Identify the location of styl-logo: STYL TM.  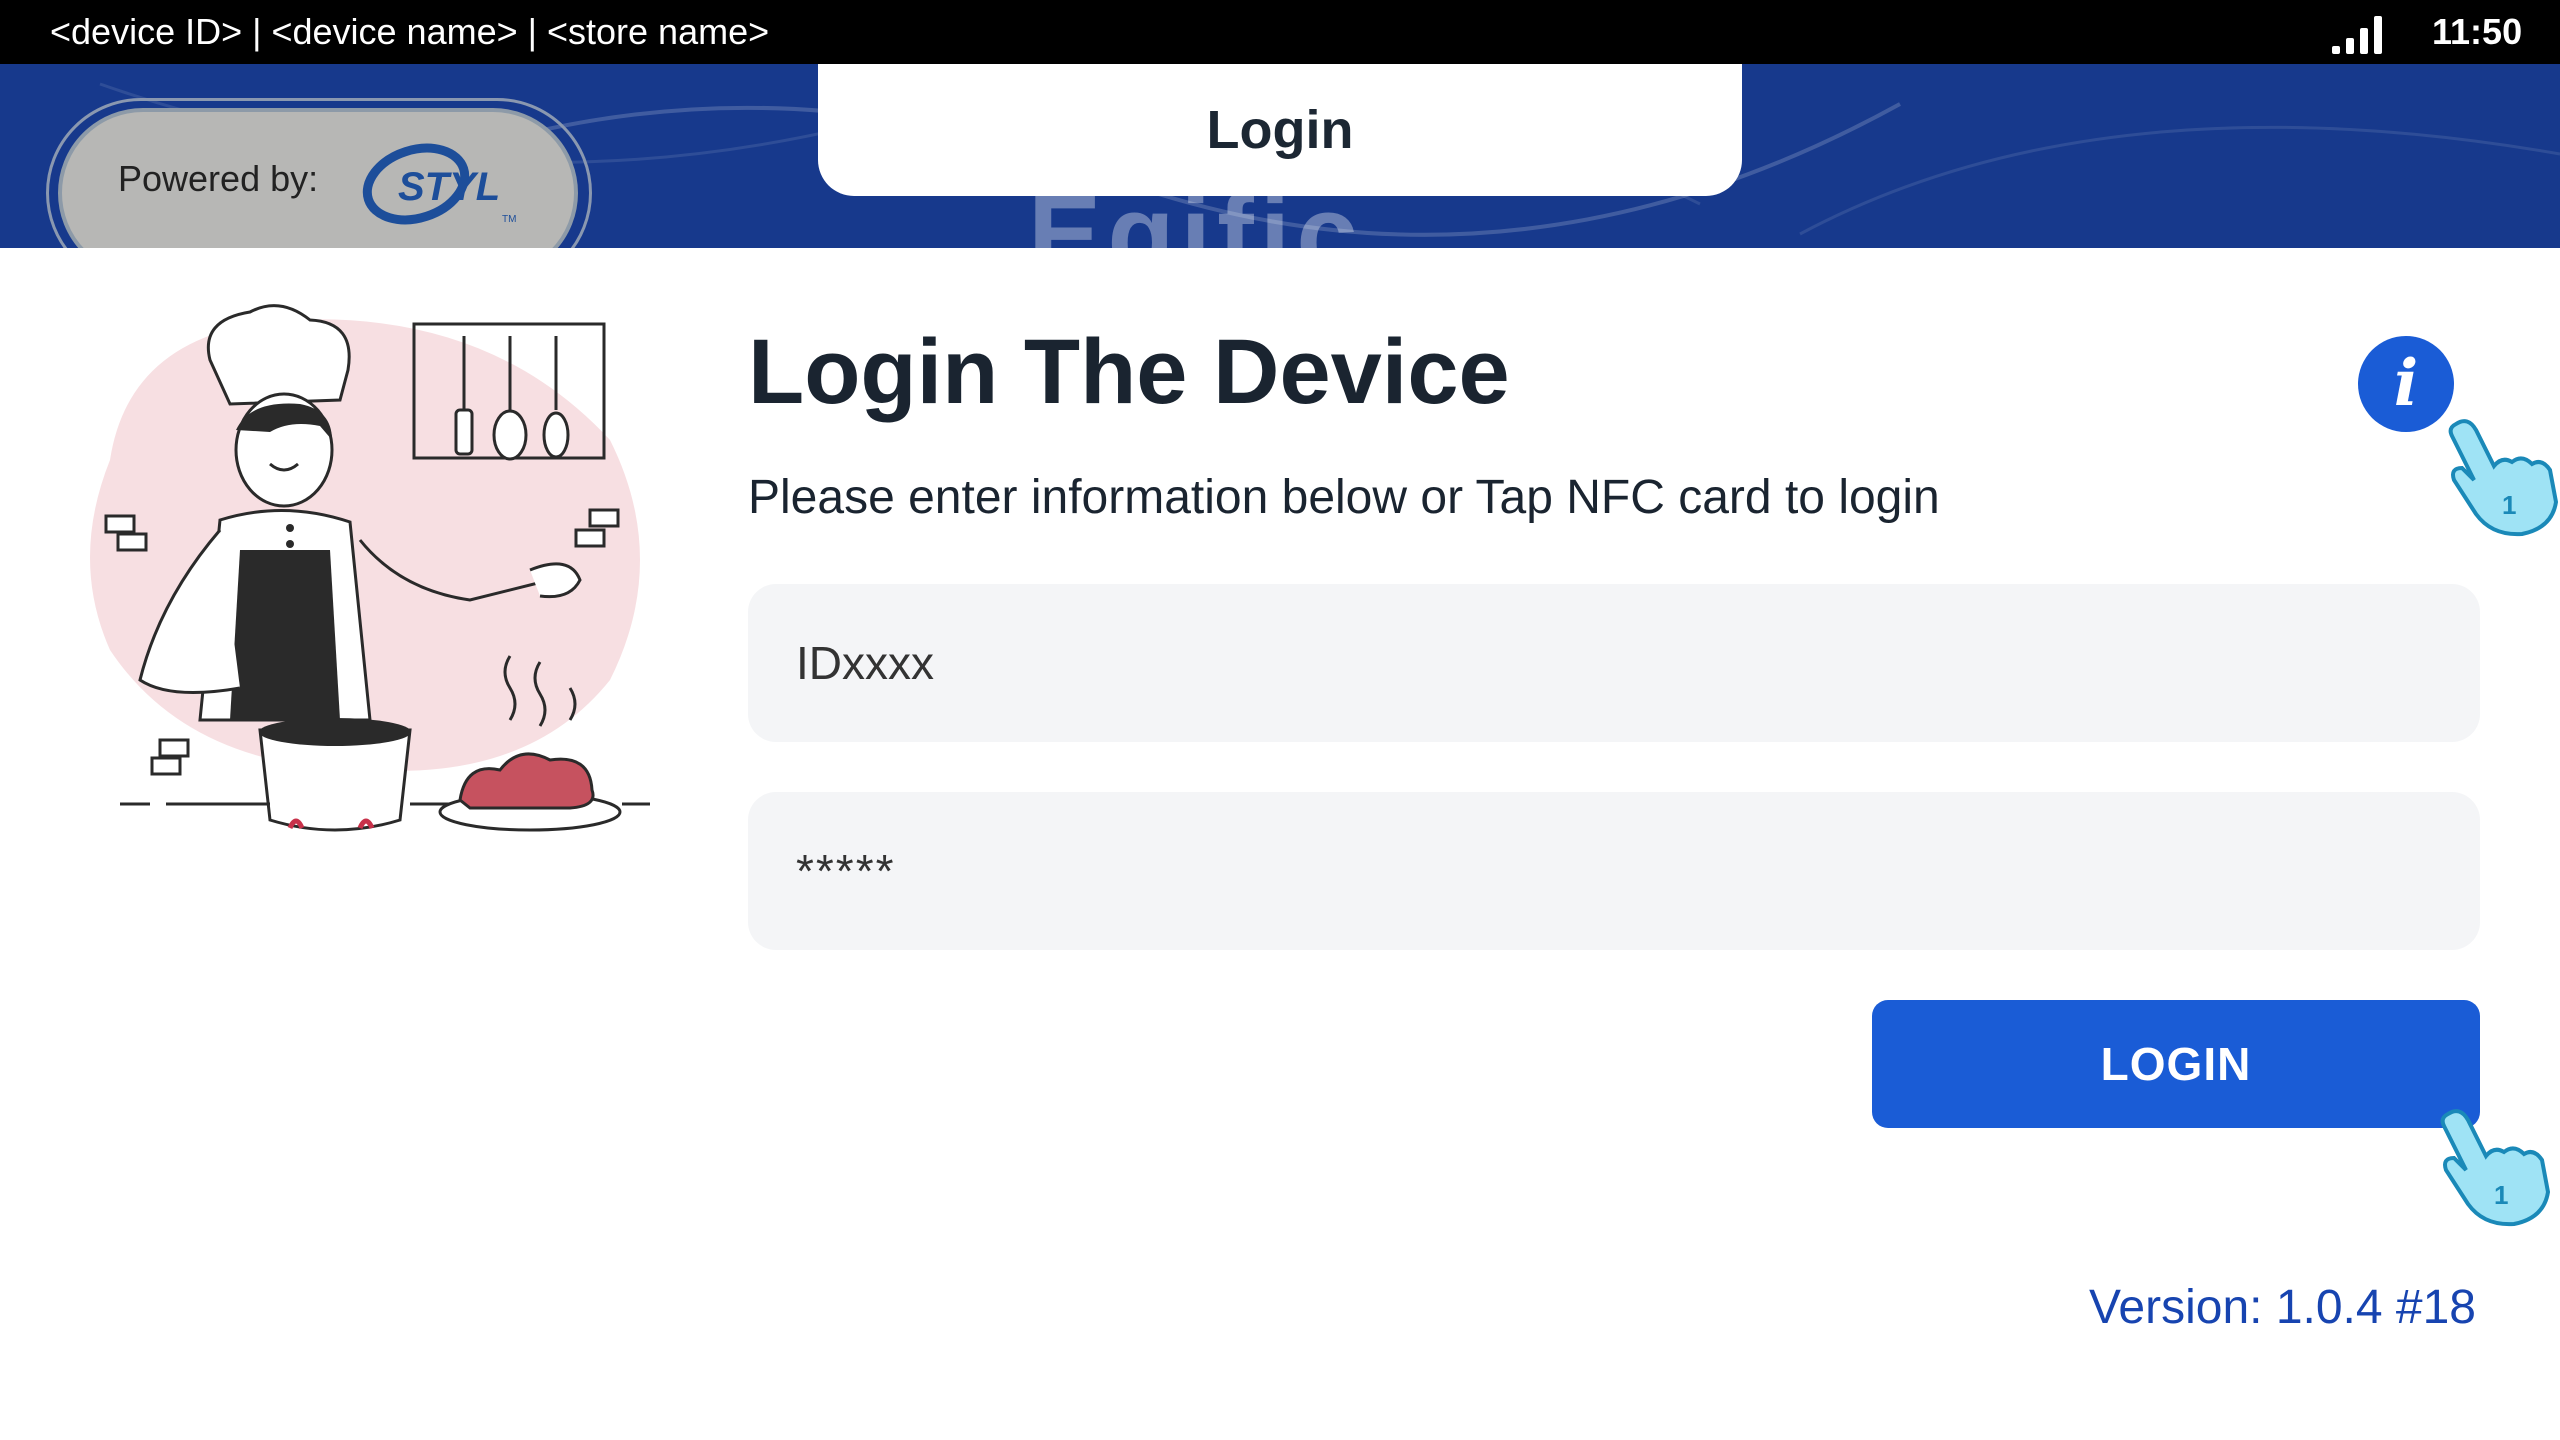
(439, 184).